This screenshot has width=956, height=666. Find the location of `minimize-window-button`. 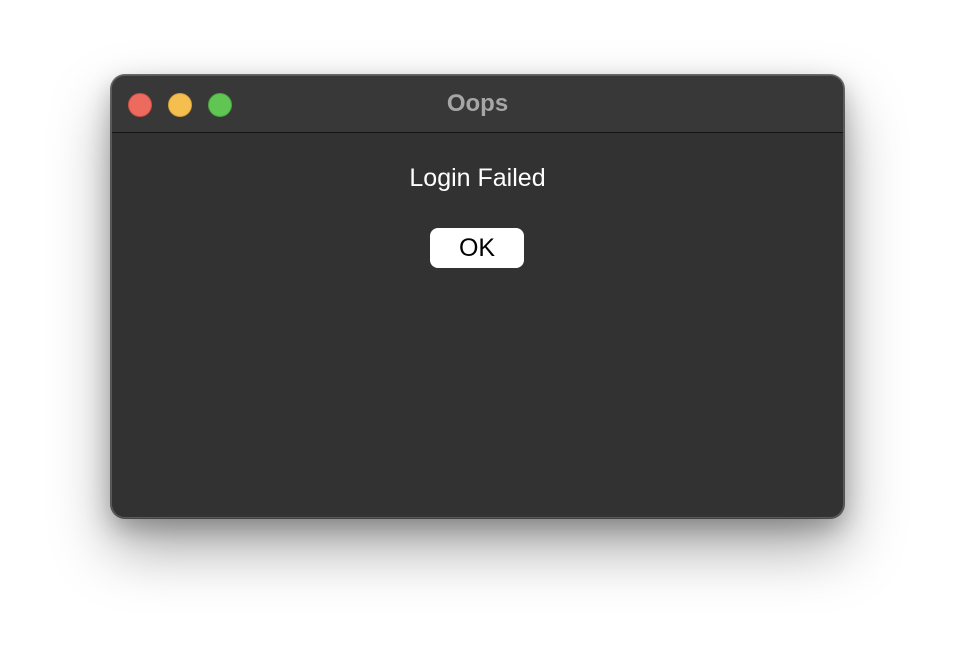

minimize-window-button is located at coordinates (180, 105).